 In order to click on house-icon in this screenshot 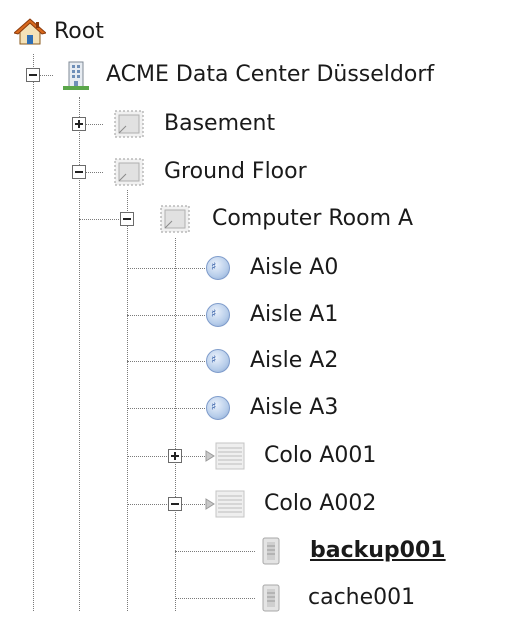, I will do `click(30, 31)`.